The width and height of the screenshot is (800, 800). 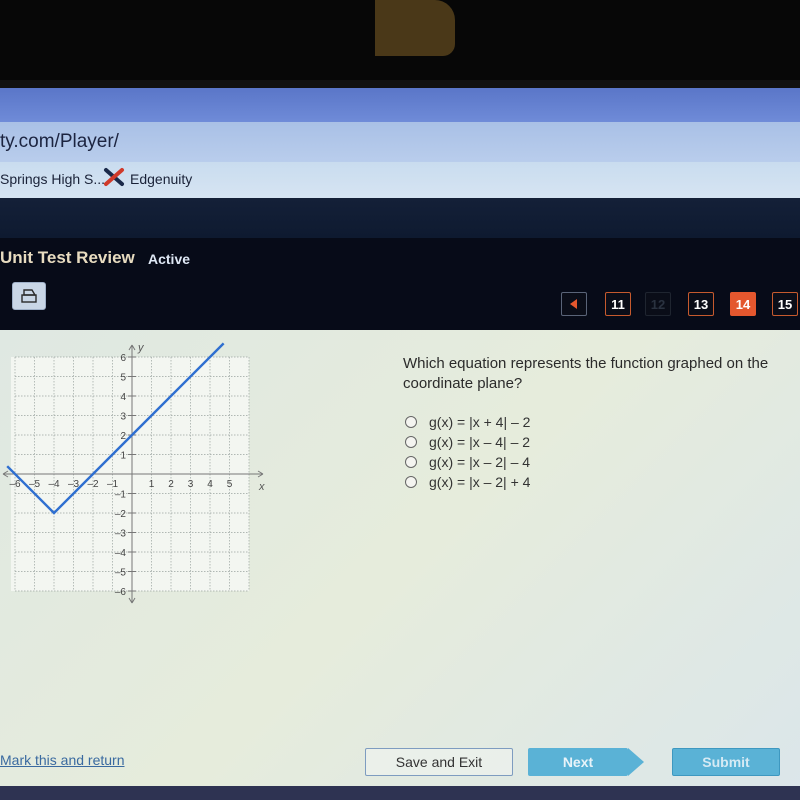 I want to click on answer-option: g(x) = |x – 4| – 2, so click(x=467, y=442).